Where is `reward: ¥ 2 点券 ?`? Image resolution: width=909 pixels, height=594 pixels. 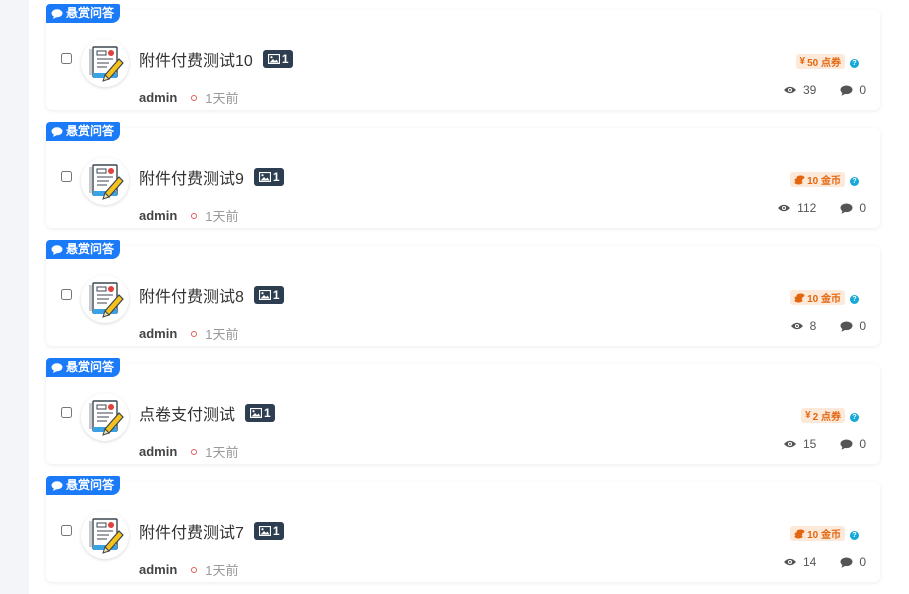 reward: ¥ 2 点券 ? is located at coordinates (830, 415).